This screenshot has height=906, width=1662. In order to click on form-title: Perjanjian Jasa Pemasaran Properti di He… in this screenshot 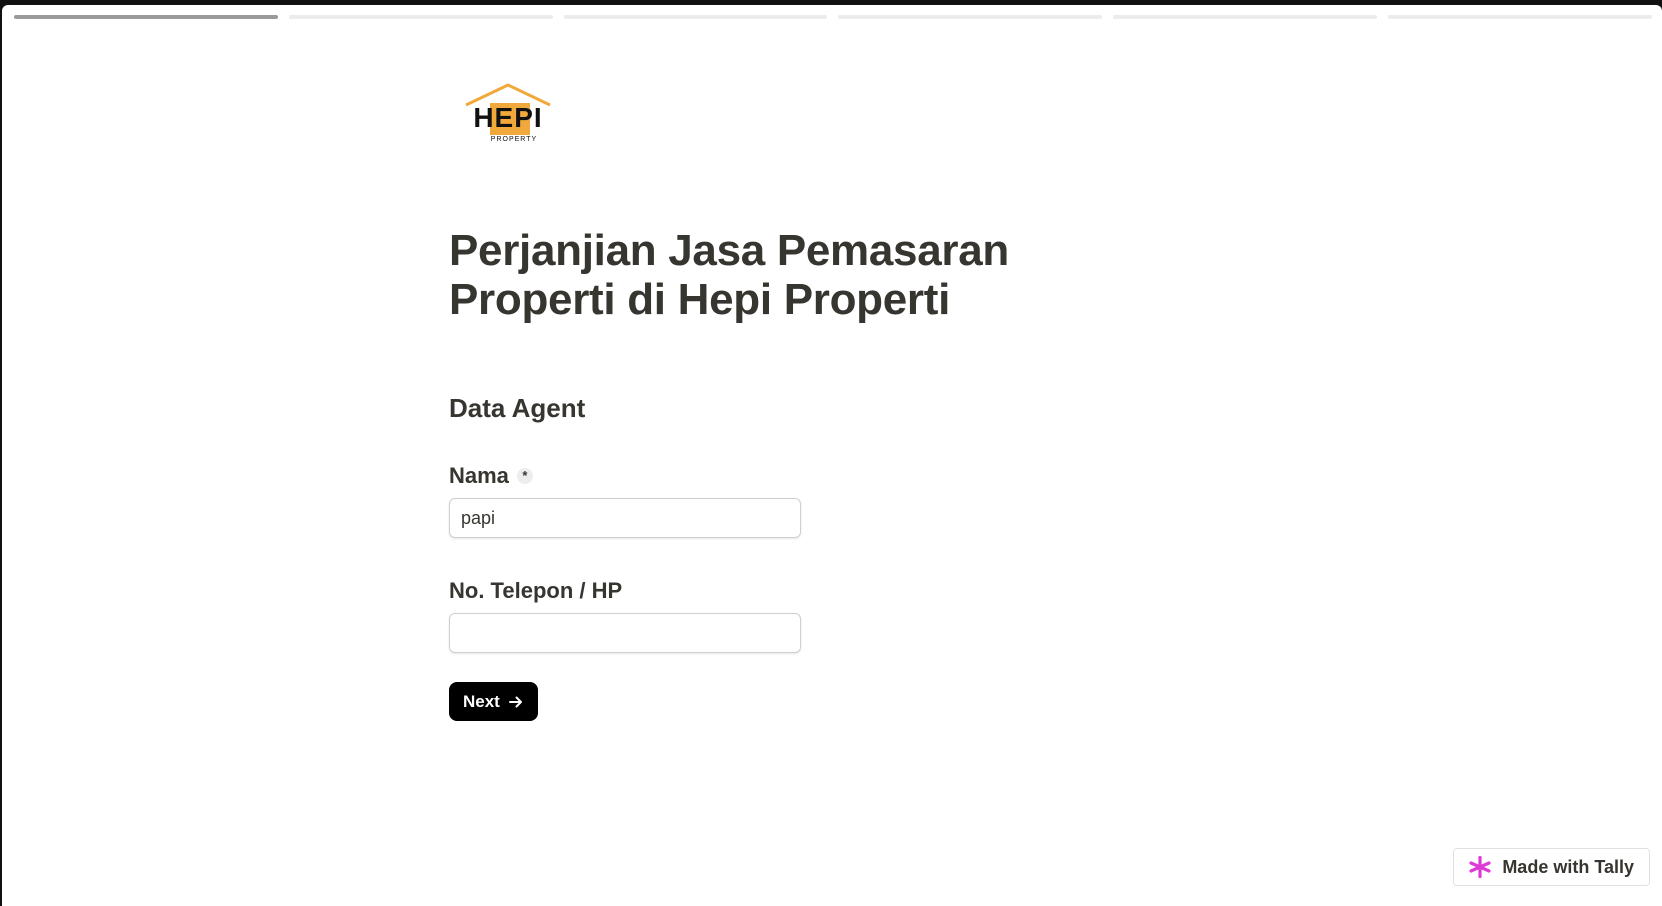, I will do `click(729, 275)`.